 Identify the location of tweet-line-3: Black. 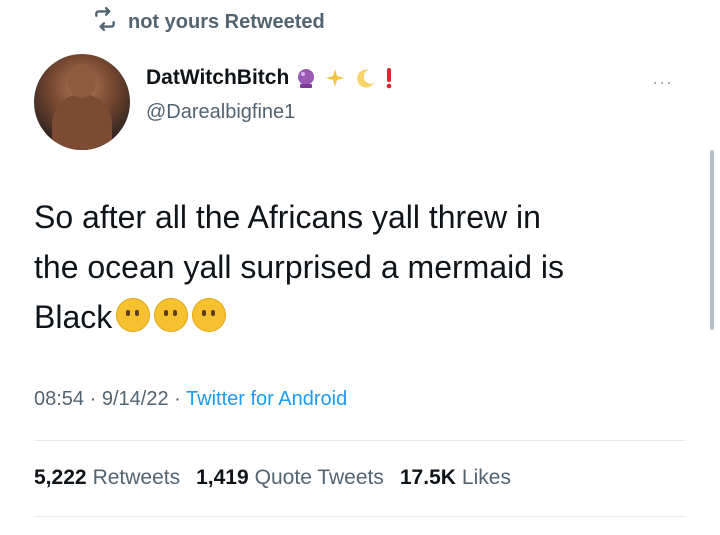
(364, 317).